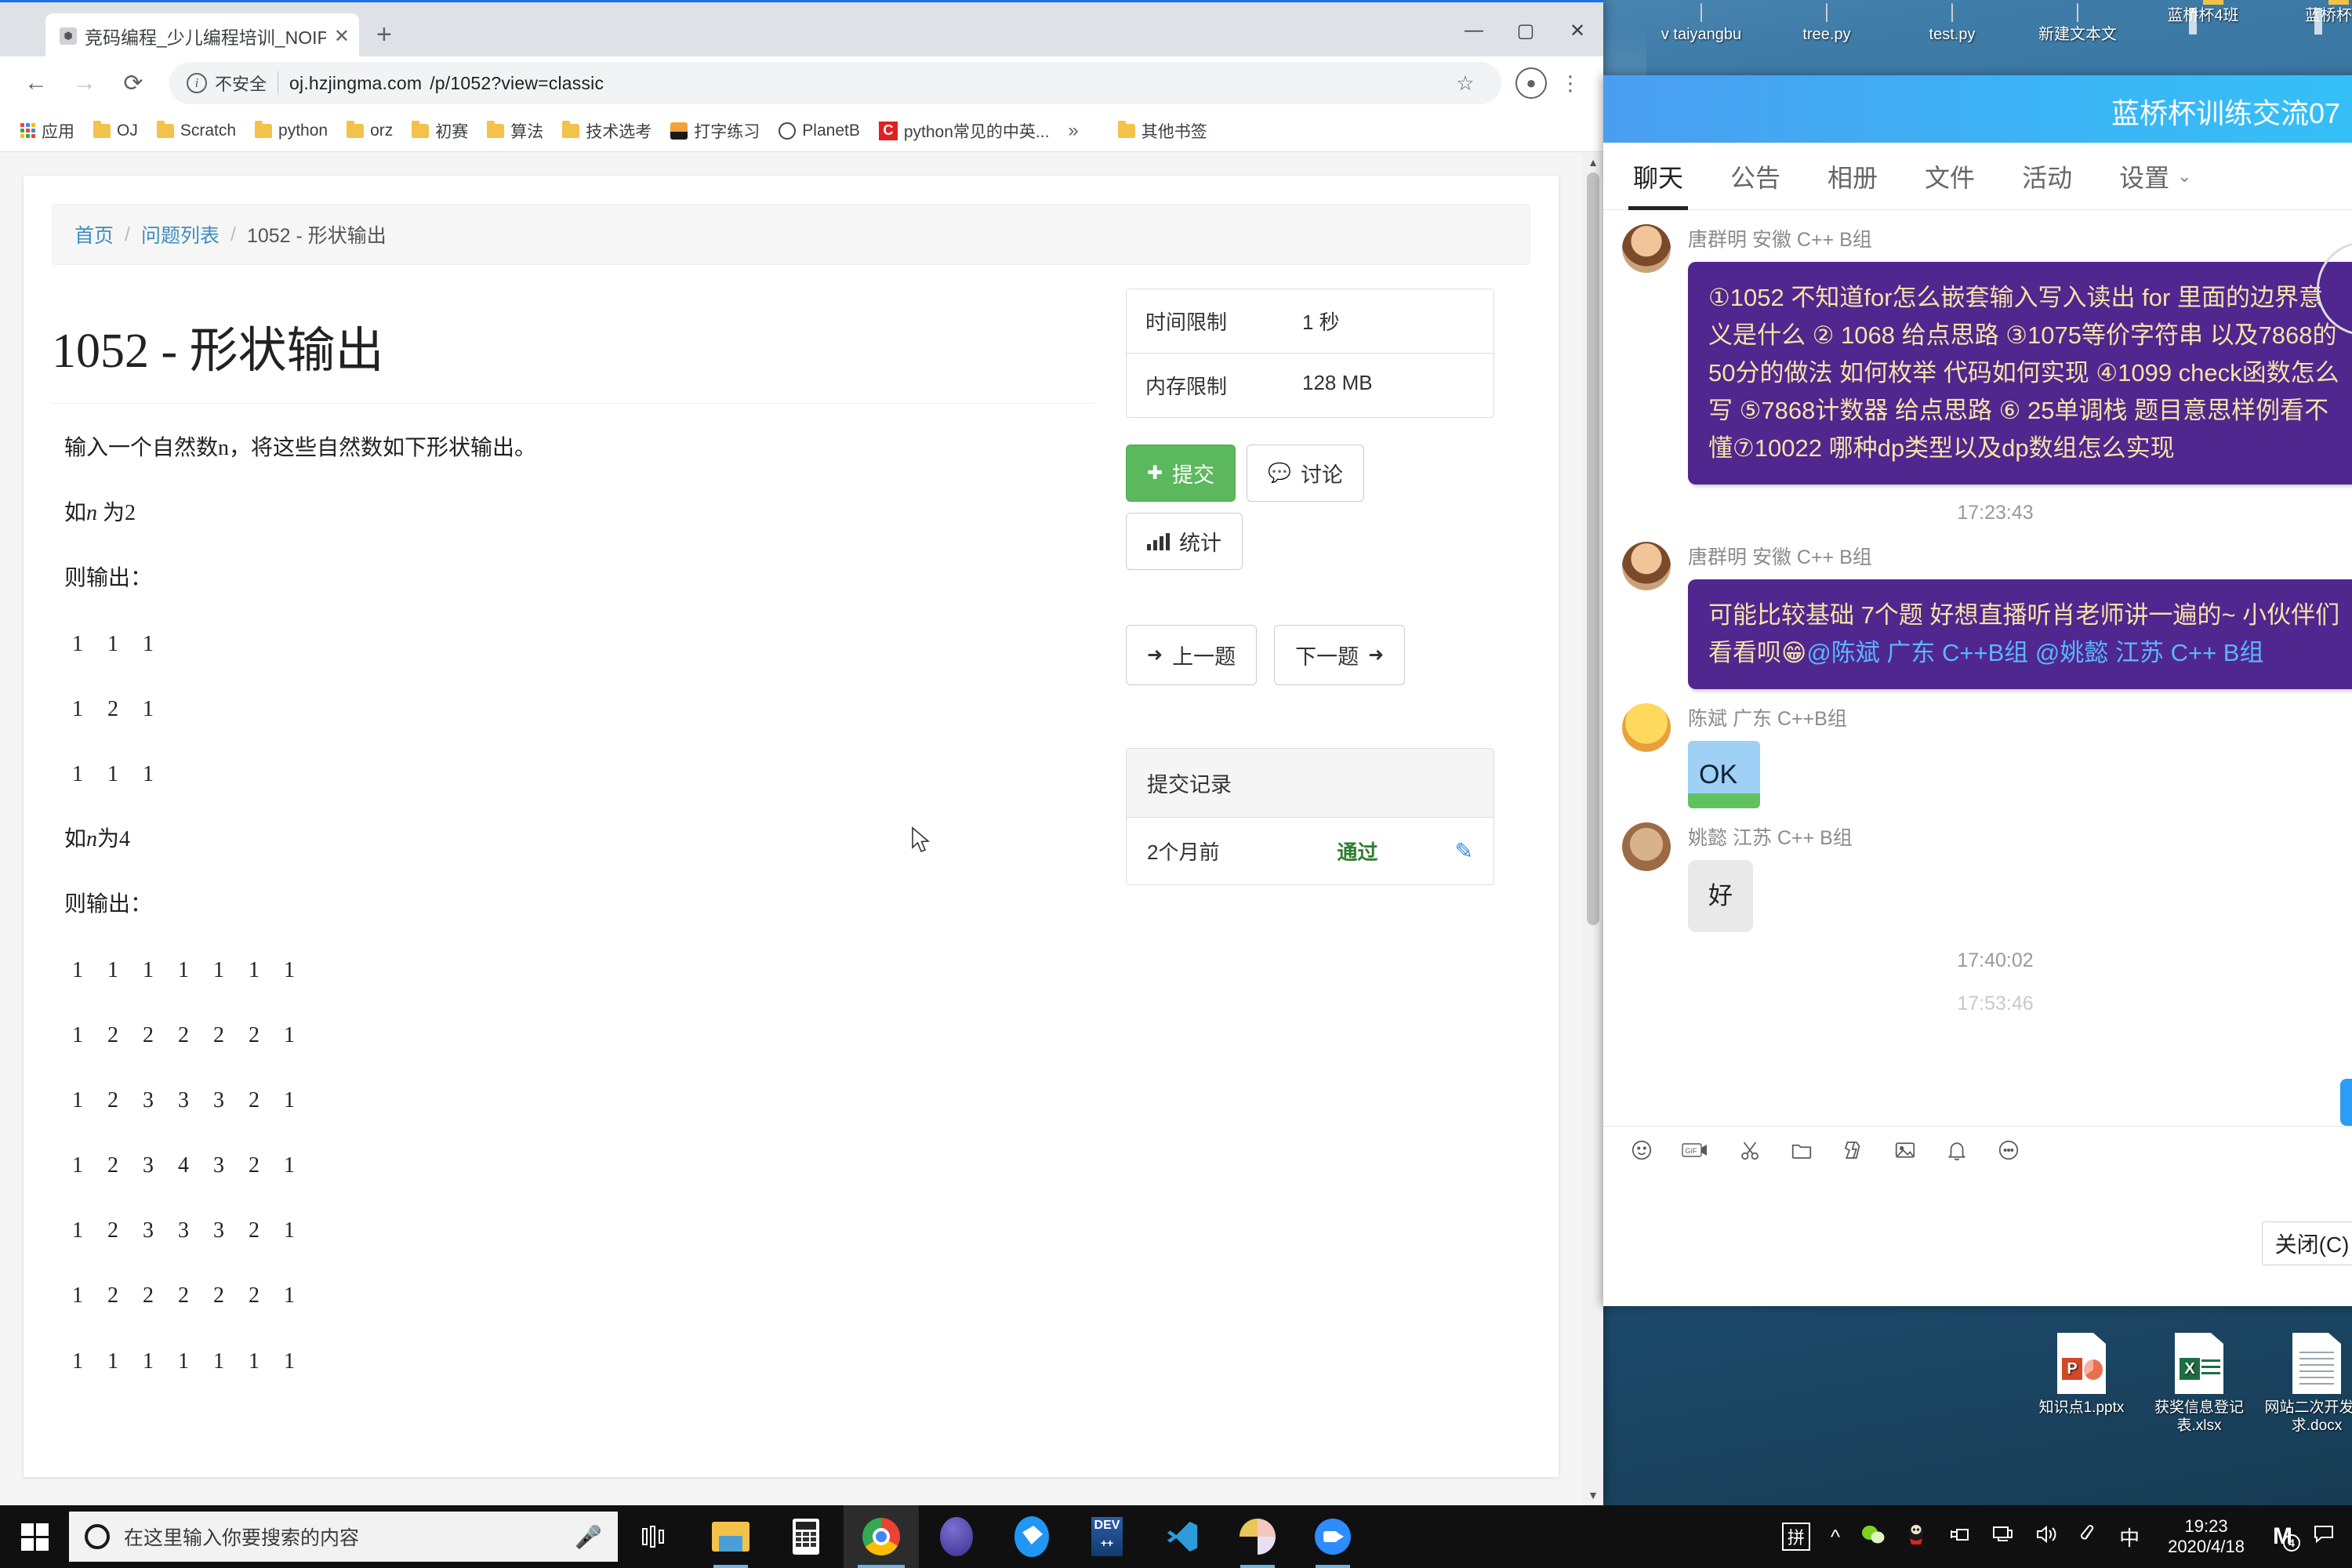 The width and height of the screenshot is (2352, 1568). What do you see at coordinates (1755, 176) in the screenshot?
I see `tab-announcement: 公告` at bounding box center [1755, 176].